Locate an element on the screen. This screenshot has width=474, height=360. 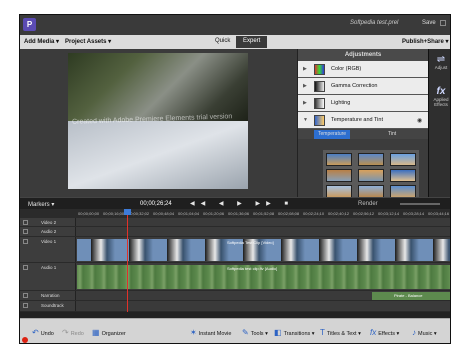
effects-label: Effects ▾ is located at coordinates (389, 334).